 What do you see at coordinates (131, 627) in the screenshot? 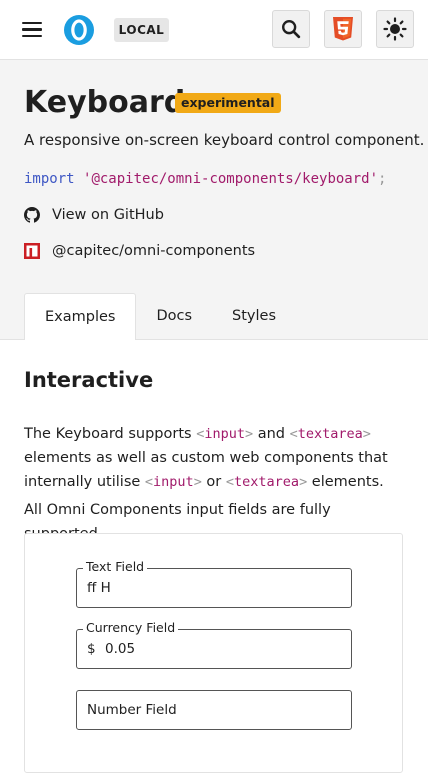
I see `currency-field-label: Currency Field` at bounding box center [131, 627].